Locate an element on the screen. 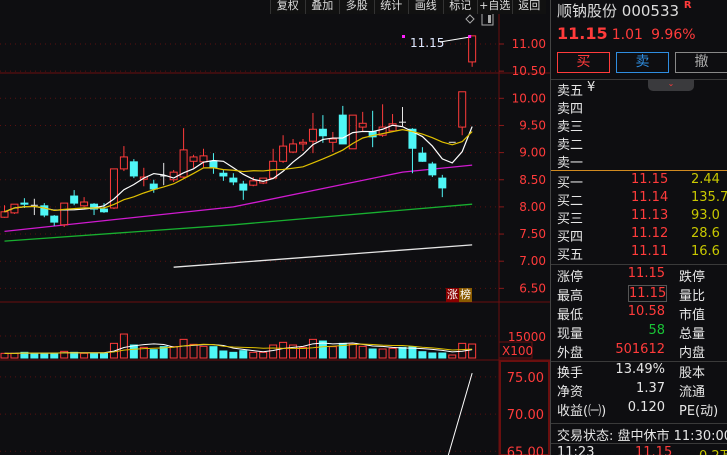 The height and width of the screenshot is (455, 727). toolbar-button: 返回 is located at coordinates (528, 7).